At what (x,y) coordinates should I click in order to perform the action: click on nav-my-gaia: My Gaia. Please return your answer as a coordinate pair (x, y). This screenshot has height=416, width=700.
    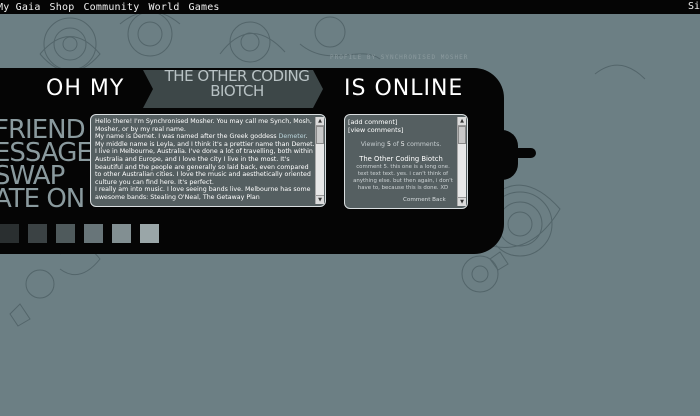
    Looking at the image, I should click on (20, 7).